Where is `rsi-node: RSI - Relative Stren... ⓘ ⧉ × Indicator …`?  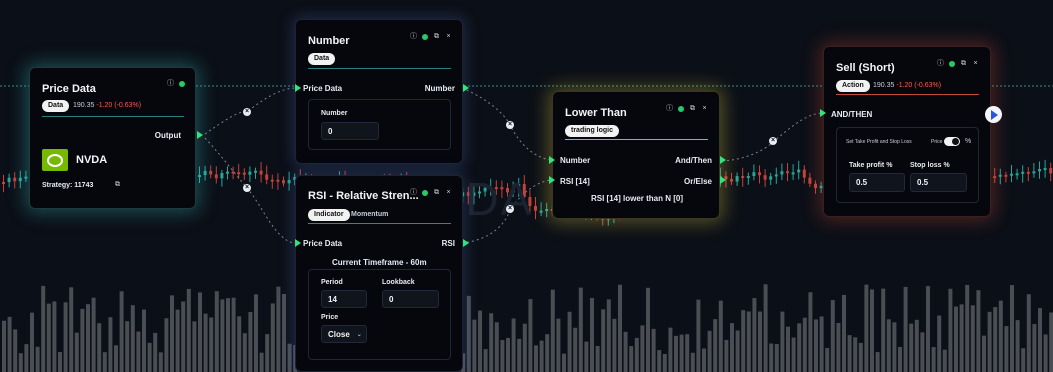
rsi-node: RSI - Relative Stren... ⓘ ⧉ × Indicator … is located at coordinates (379, 273).